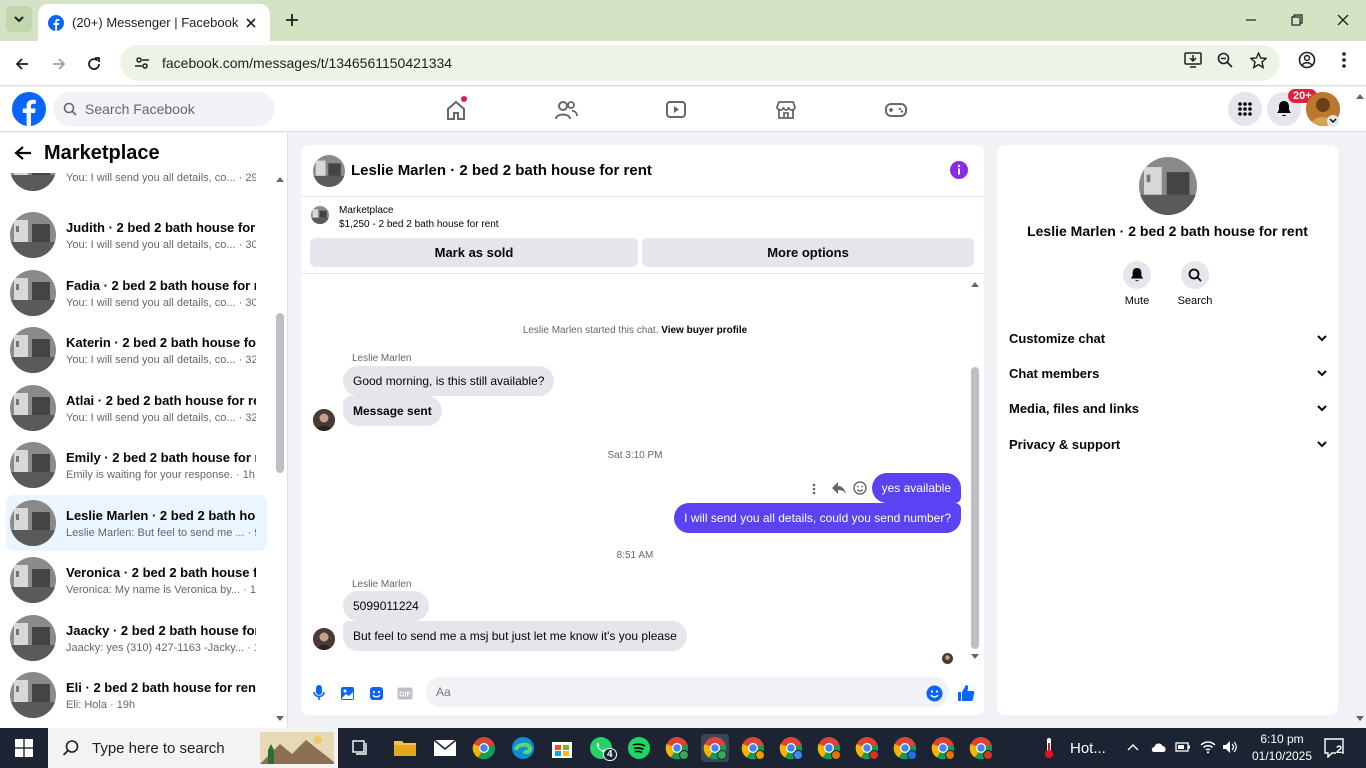 The height and width of the screenshot is (768, 1366). Describe the element at coordinates (786, 110) in the screenshot. I see `nav-marketplace` at that location.